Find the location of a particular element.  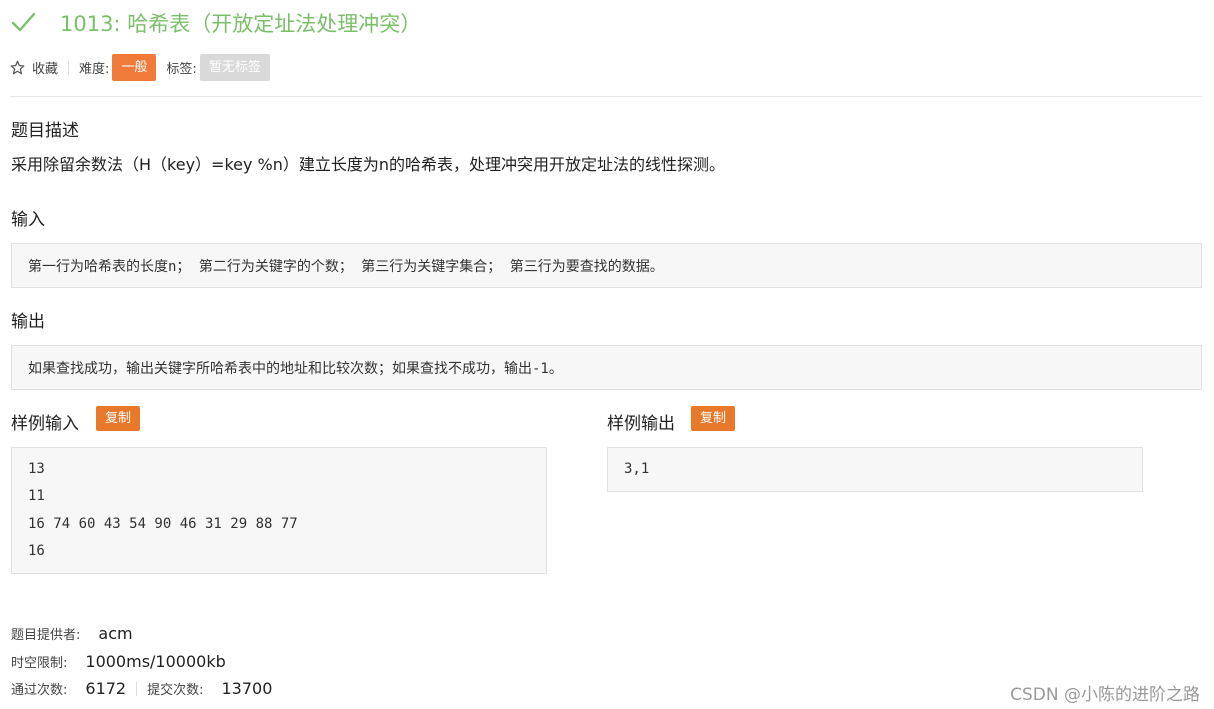

tags-badge: 暂无标签 is located at coordinates (234, 67).